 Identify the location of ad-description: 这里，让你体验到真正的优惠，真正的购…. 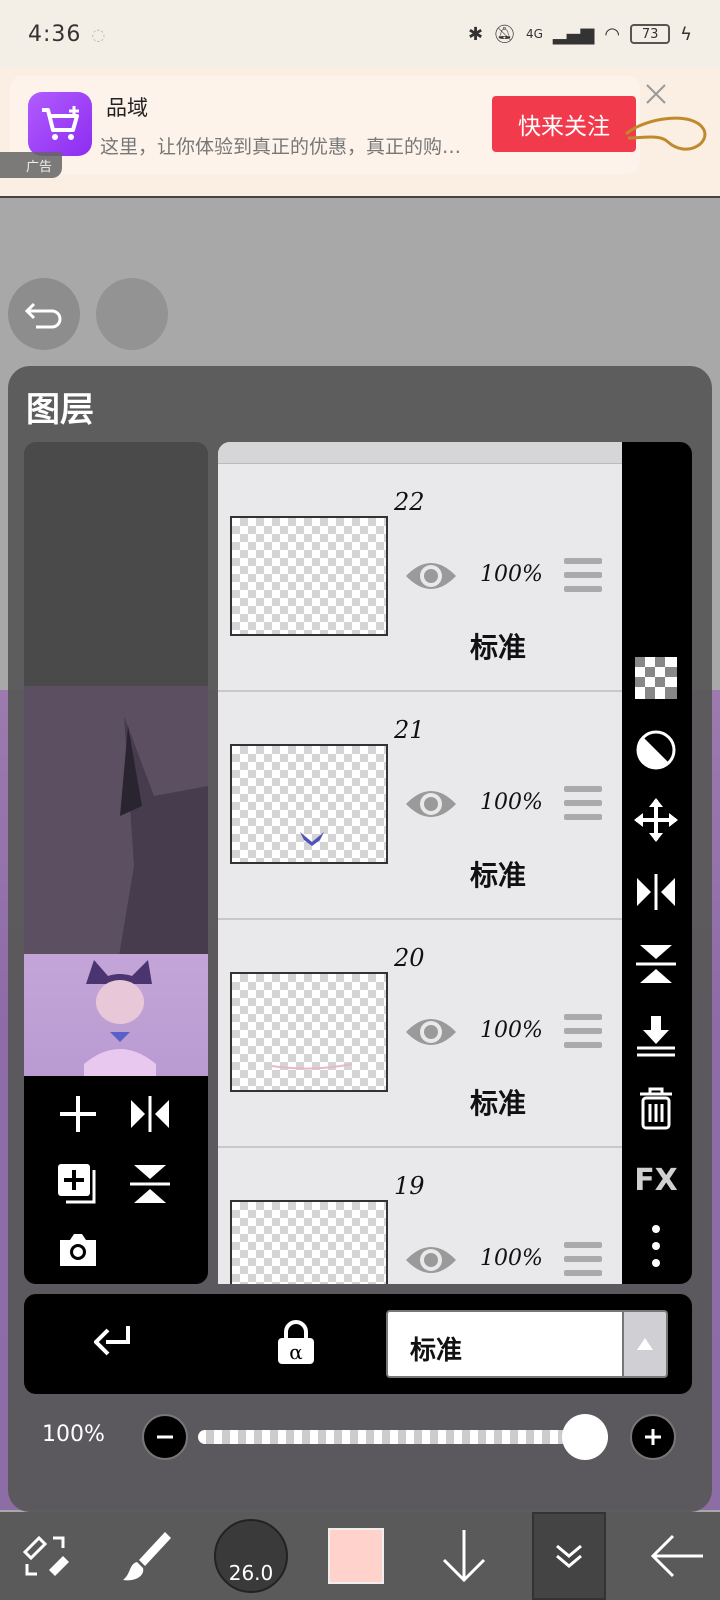
(281, 147).